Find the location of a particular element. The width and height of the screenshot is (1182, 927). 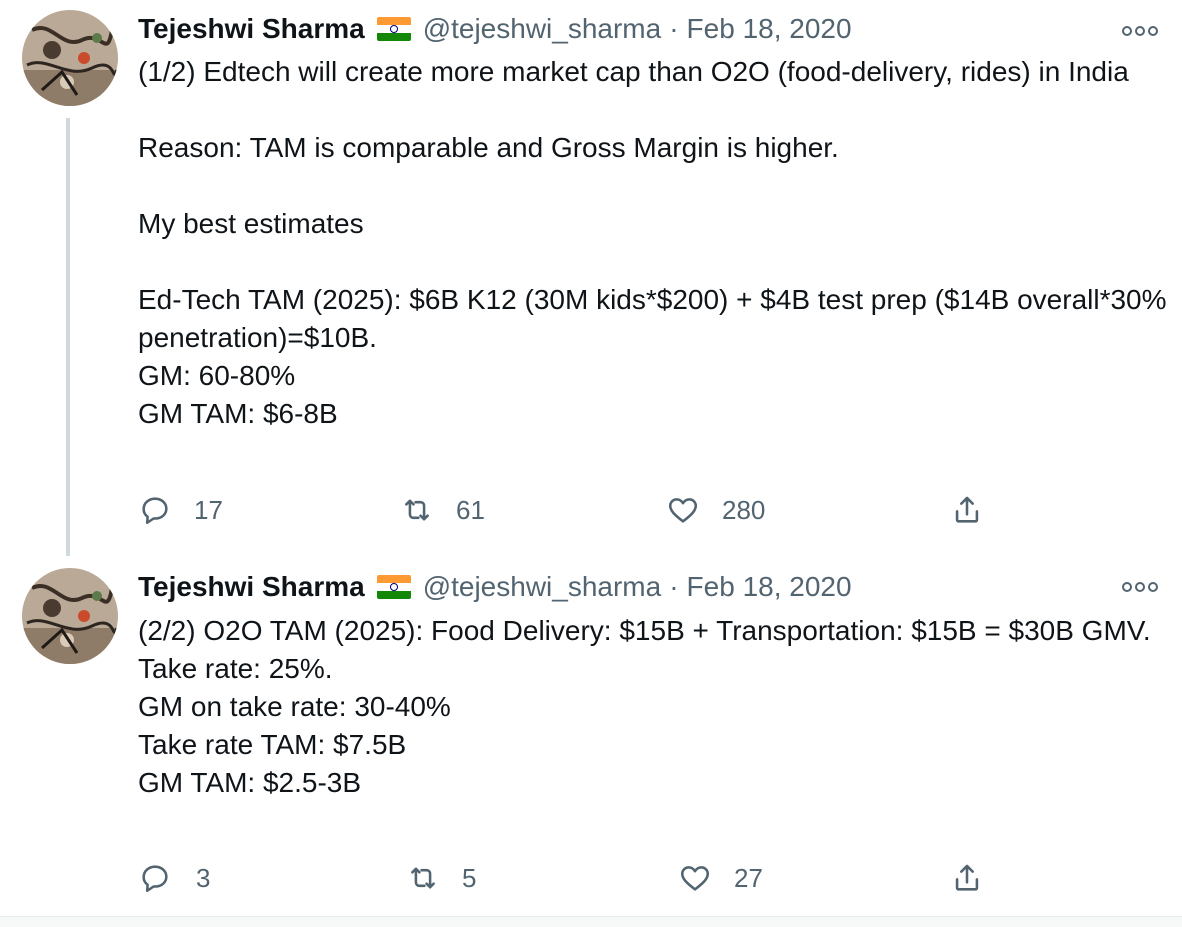

reply-count: 3 is located at coordinates (203, 877).